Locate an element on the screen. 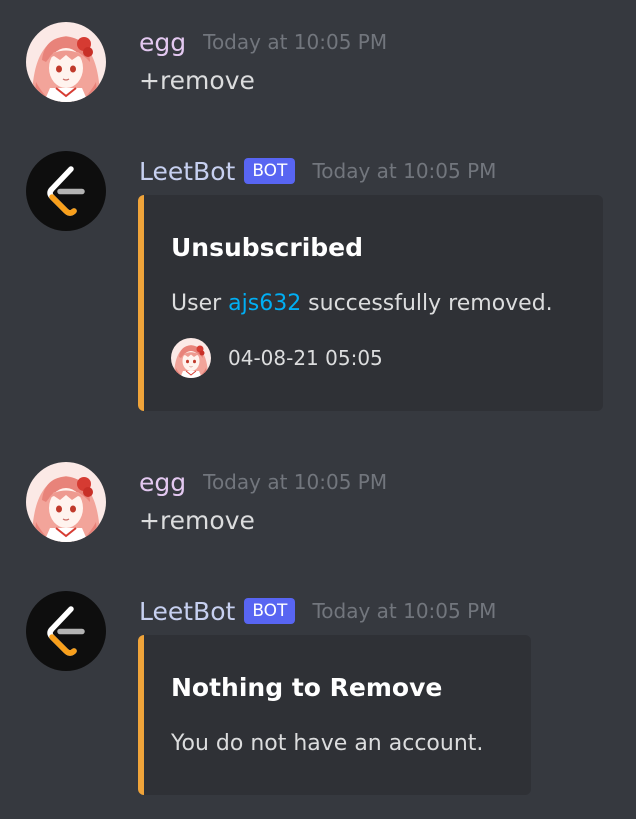 Image resolution: width=636 pixels, height=819 pixels. embed-footer: 04-08-21 05:05 is located at coordinates (277, 358).